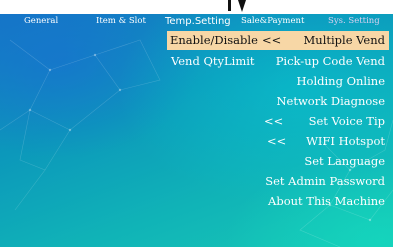 The width and height of the screenshot is (393, 247). I want to click on menu-row-admin-password: Set Admin Password, so click(278, 181).